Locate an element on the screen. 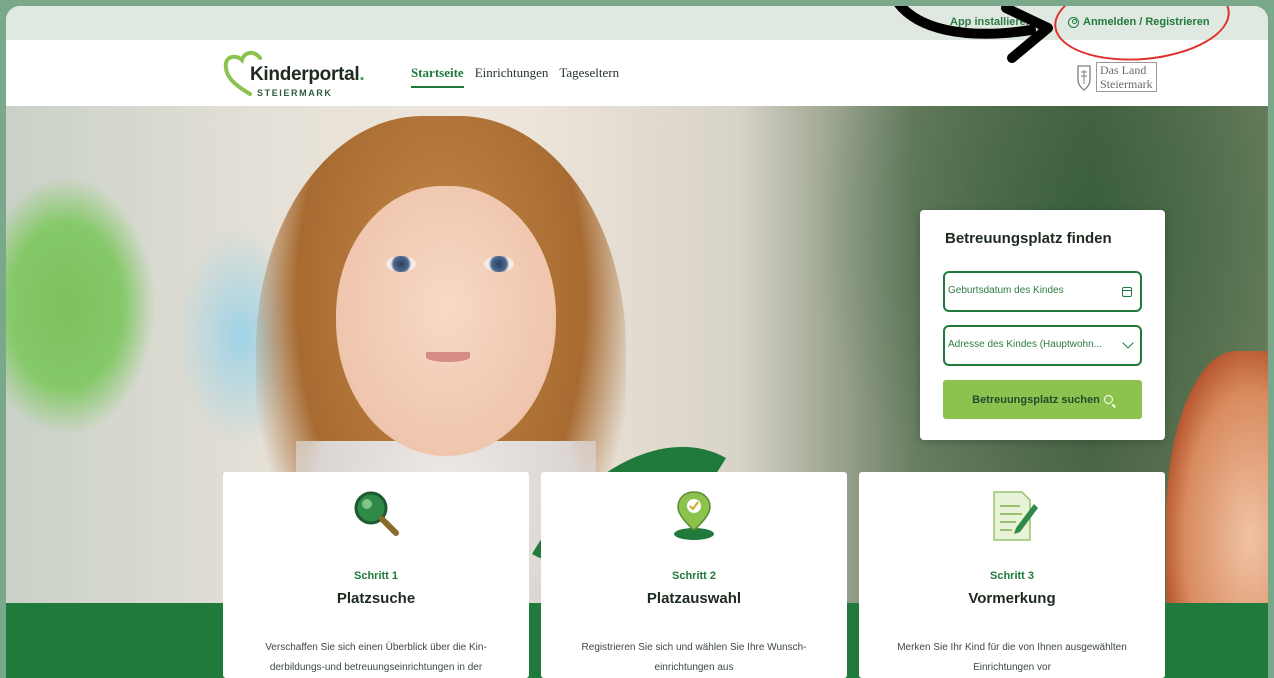 Image resolution: width=1274 pixels, height=678 pixels. nav-einrichtungen: Einrichtungen is located at coordinates (512, 76).